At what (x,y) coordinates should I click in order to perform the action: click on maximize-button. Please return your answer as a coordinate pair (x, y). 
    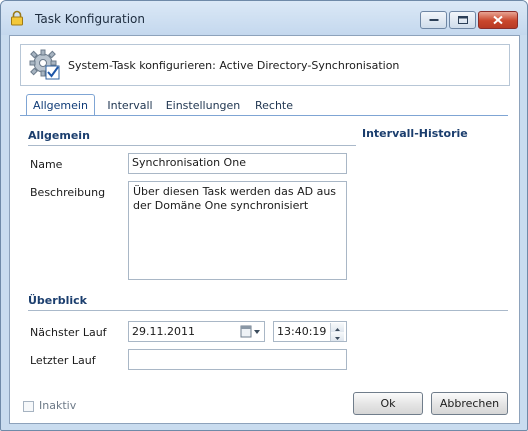
    Looking at the image, I should click on (462, 20).